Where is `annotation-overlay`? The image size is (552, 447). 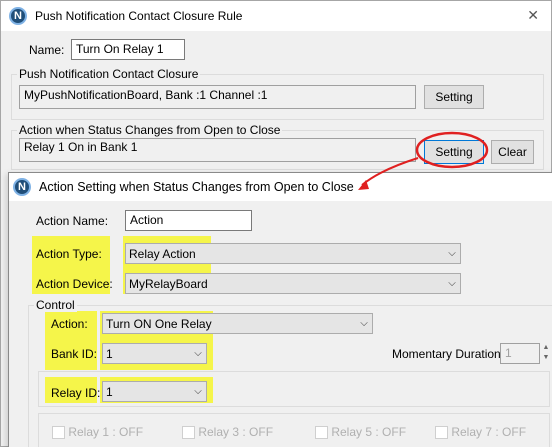 annotation-overlay is located at coordinates (423, 160).